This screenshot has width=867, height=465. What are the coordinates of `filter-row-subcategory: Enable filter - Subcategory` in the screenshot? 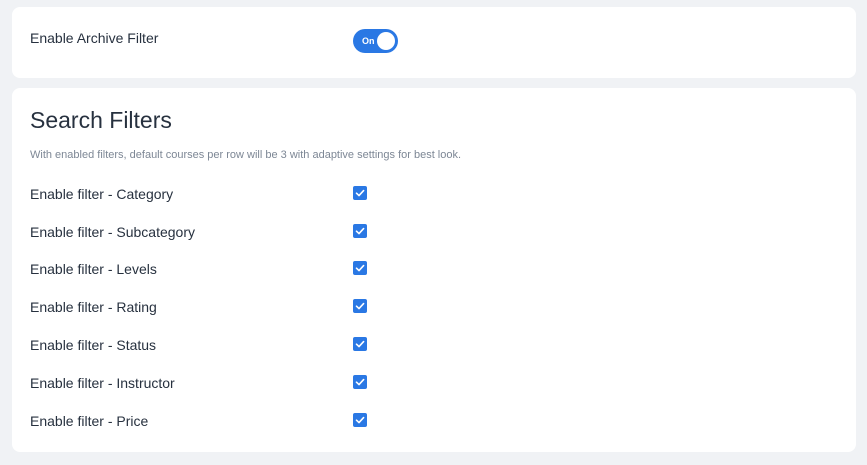 It's located at (434, 232).